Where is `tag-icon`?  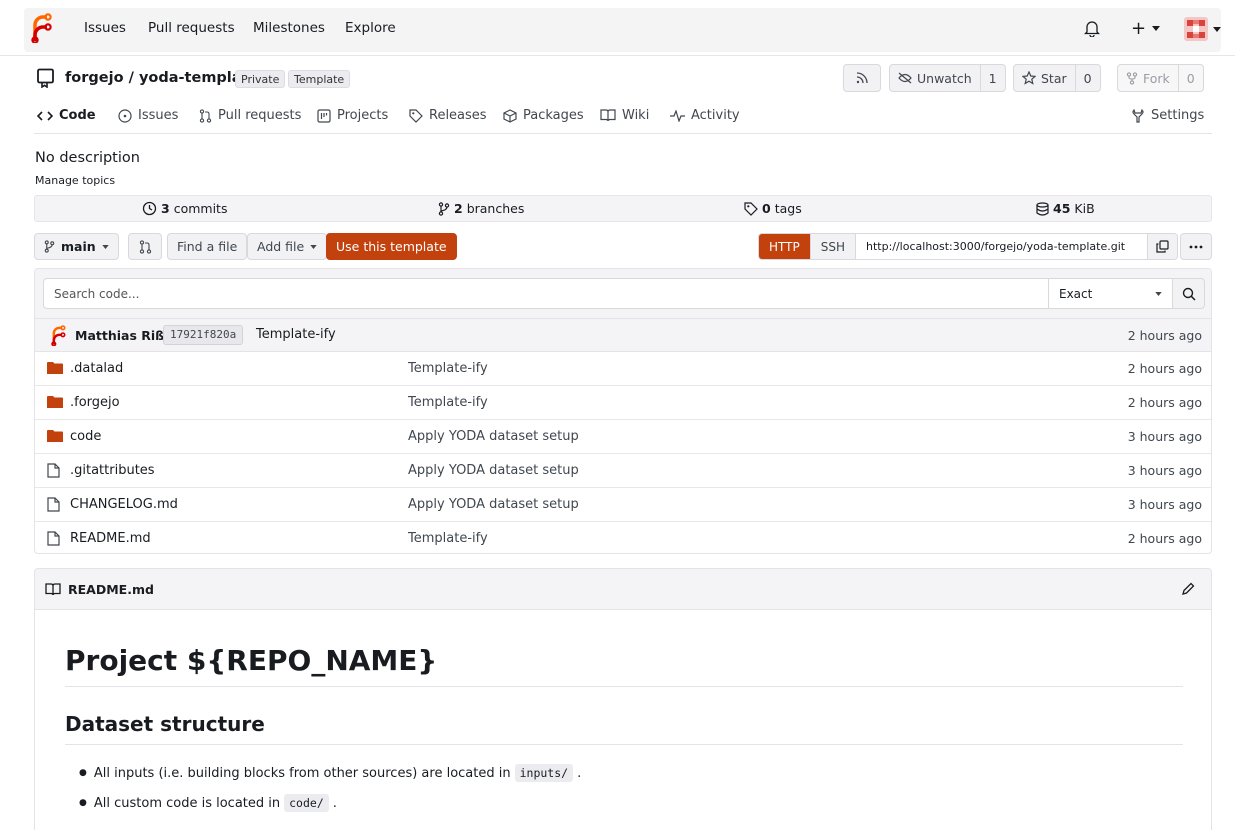 tag-icon is located at coordinates (416, 115).